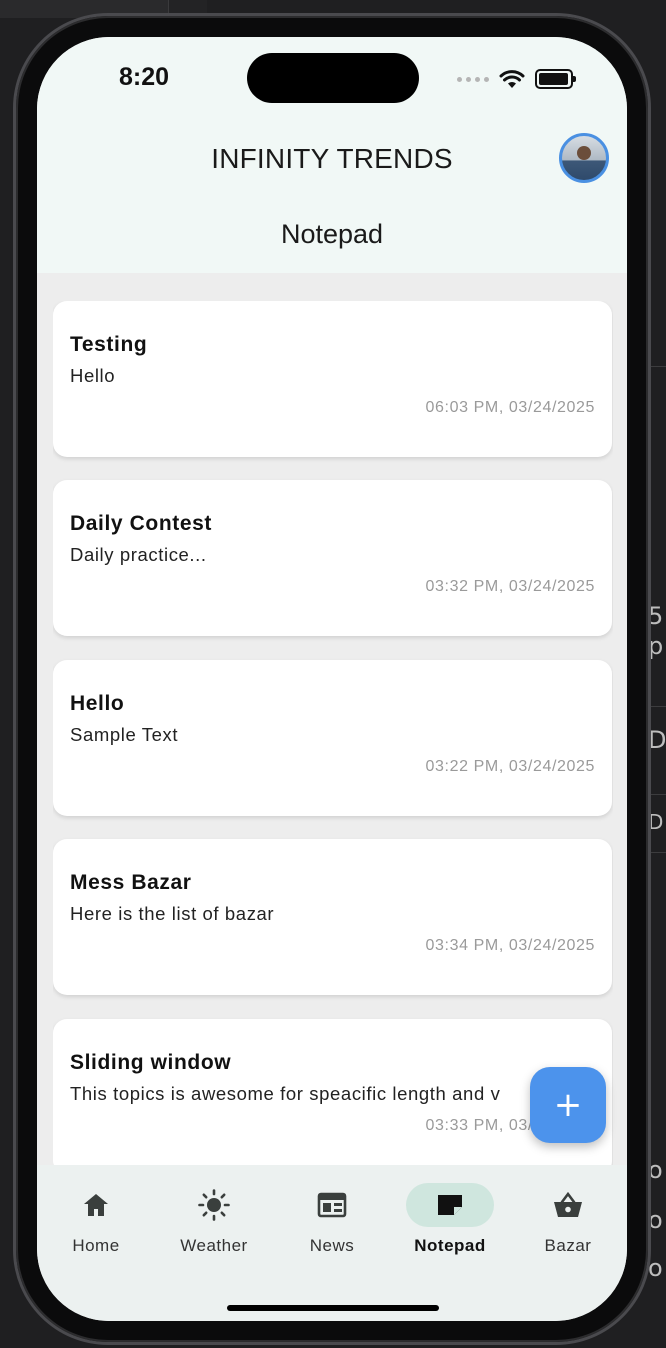 Image resolution: width=666 pixels, height=1348 pixels. What do you see at coordinates (332, 1245) in the screenshot?
I see `nav-label: News` at bounding box center [332, 1245].